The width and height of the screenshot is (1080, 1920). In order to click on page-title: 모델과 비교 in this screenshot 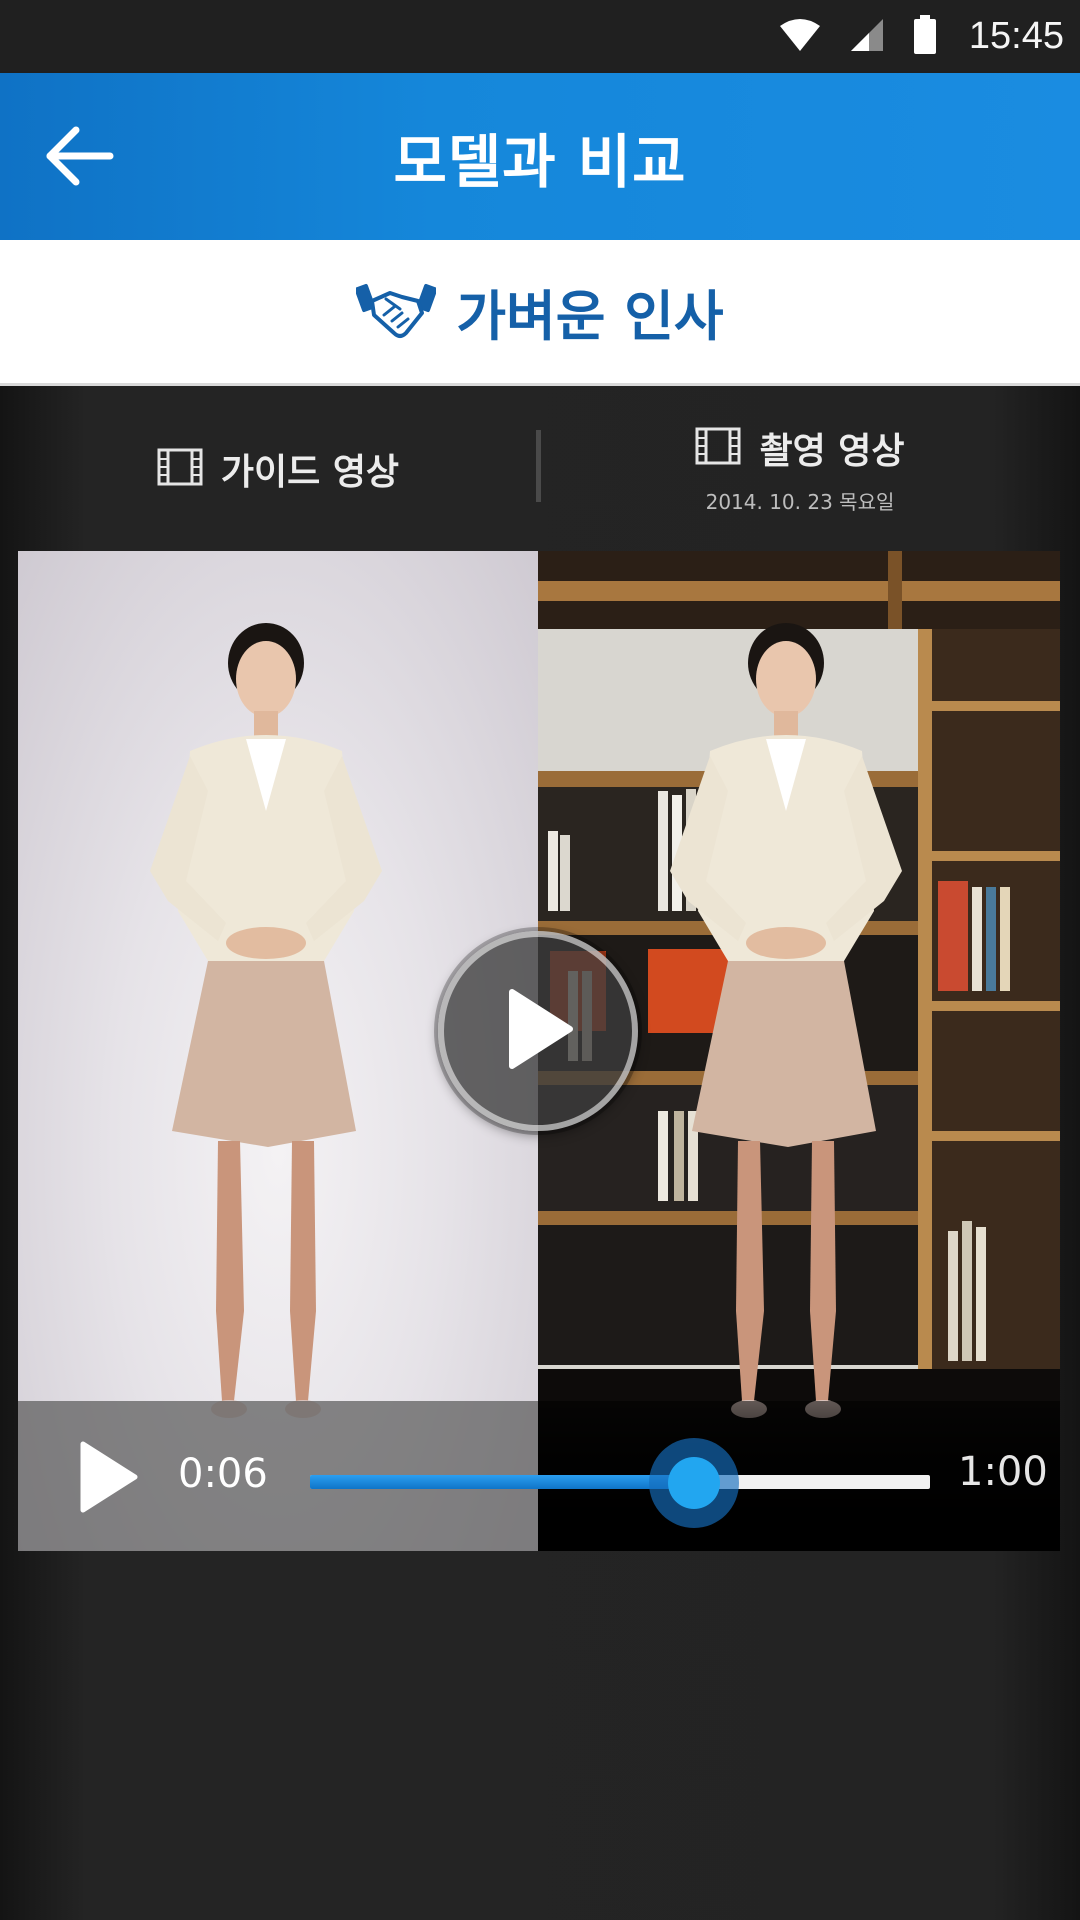, I will do `click(540, 161)`.